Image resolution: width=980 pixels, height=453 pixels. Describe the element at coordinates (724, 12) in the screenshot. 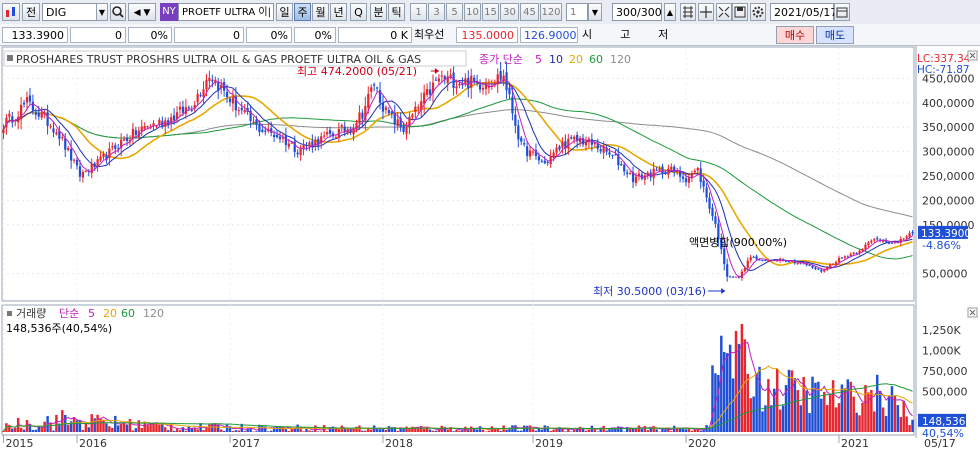

I see `expand-icon` at that location.